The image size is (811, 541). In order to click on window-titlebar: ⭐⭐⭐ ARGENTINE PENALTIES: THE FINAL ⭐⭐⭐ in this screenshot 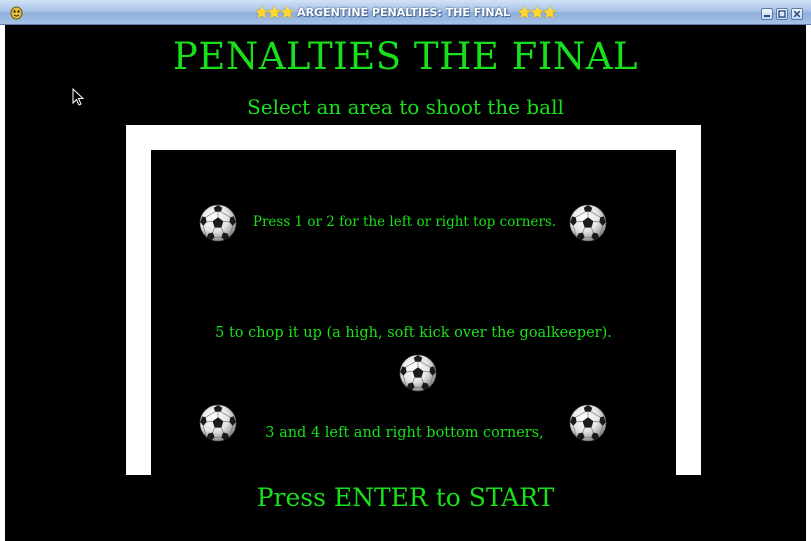, I will do `click(405, 12)`.